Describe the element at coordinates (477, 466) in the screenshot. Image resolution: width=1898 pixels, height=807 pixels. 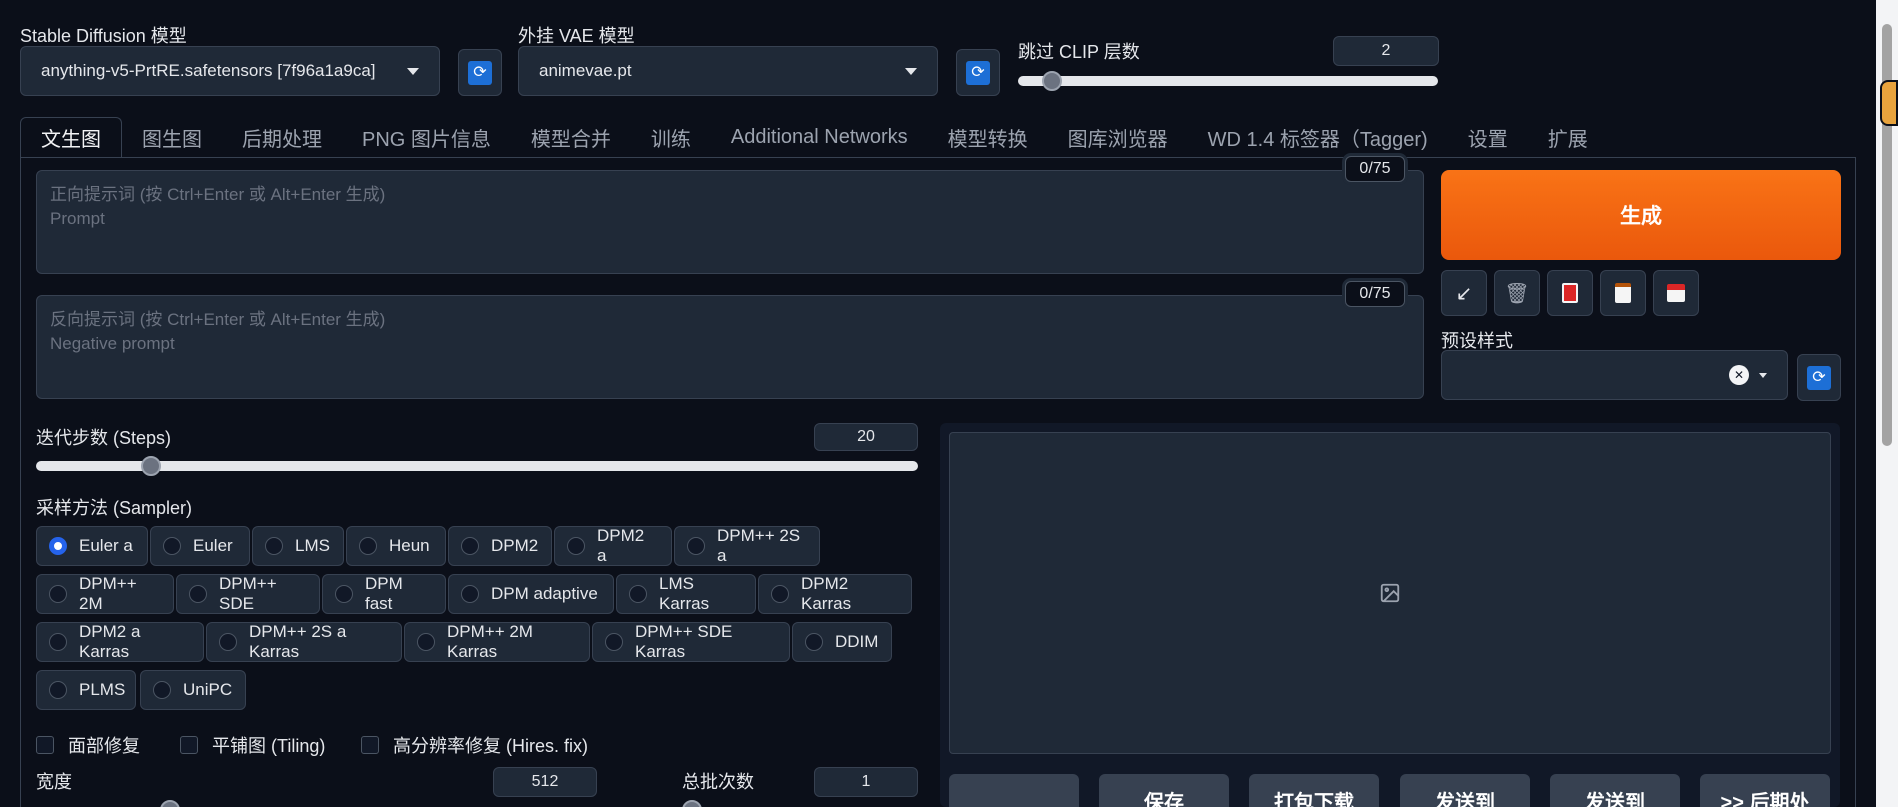
I see `steps-slider` at that location.